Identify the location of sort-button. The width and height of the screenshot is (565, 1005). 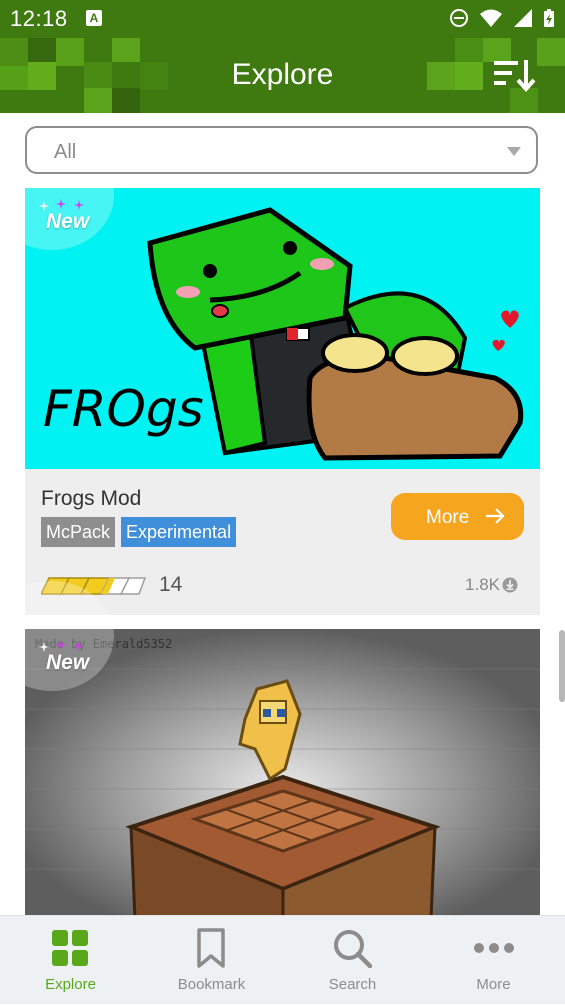
(514, 75).